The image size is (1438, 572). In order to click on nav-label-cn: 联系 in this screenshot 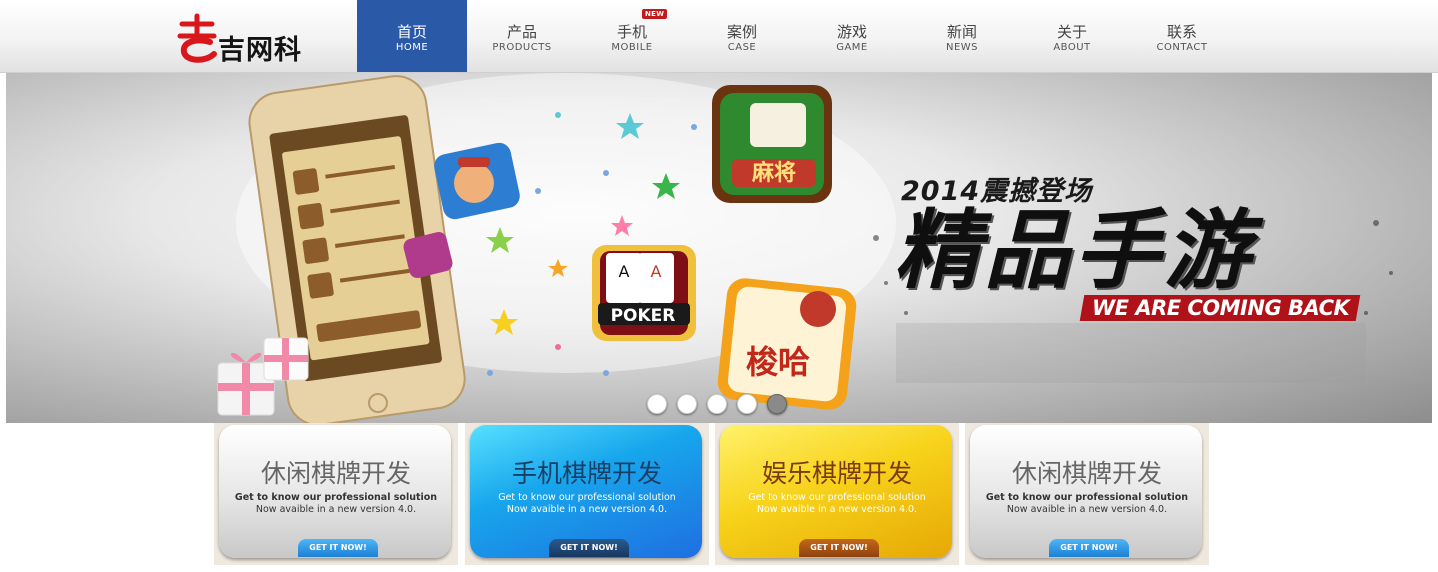, I will do `click(1181, 32)`.